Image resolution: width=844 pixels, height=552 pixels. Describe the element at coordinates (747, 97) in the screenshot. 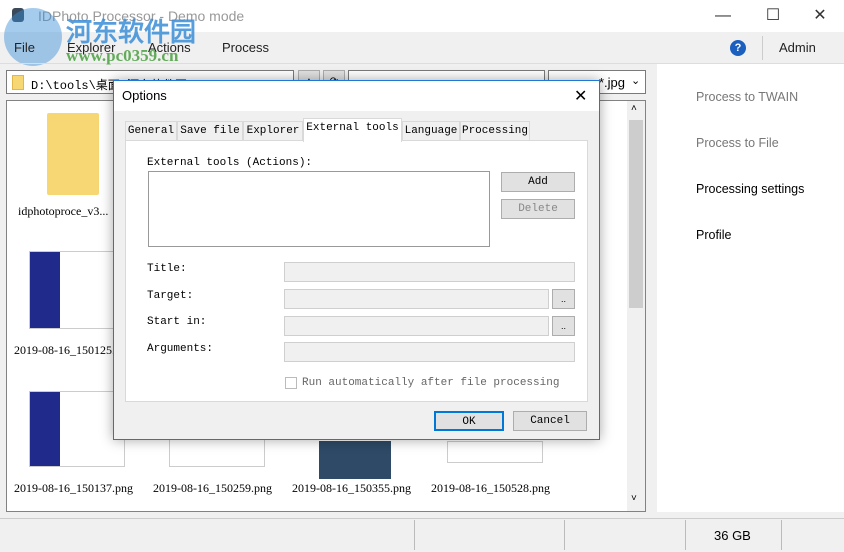

I see `process-to-twain: Process to TWAIN` at that location.